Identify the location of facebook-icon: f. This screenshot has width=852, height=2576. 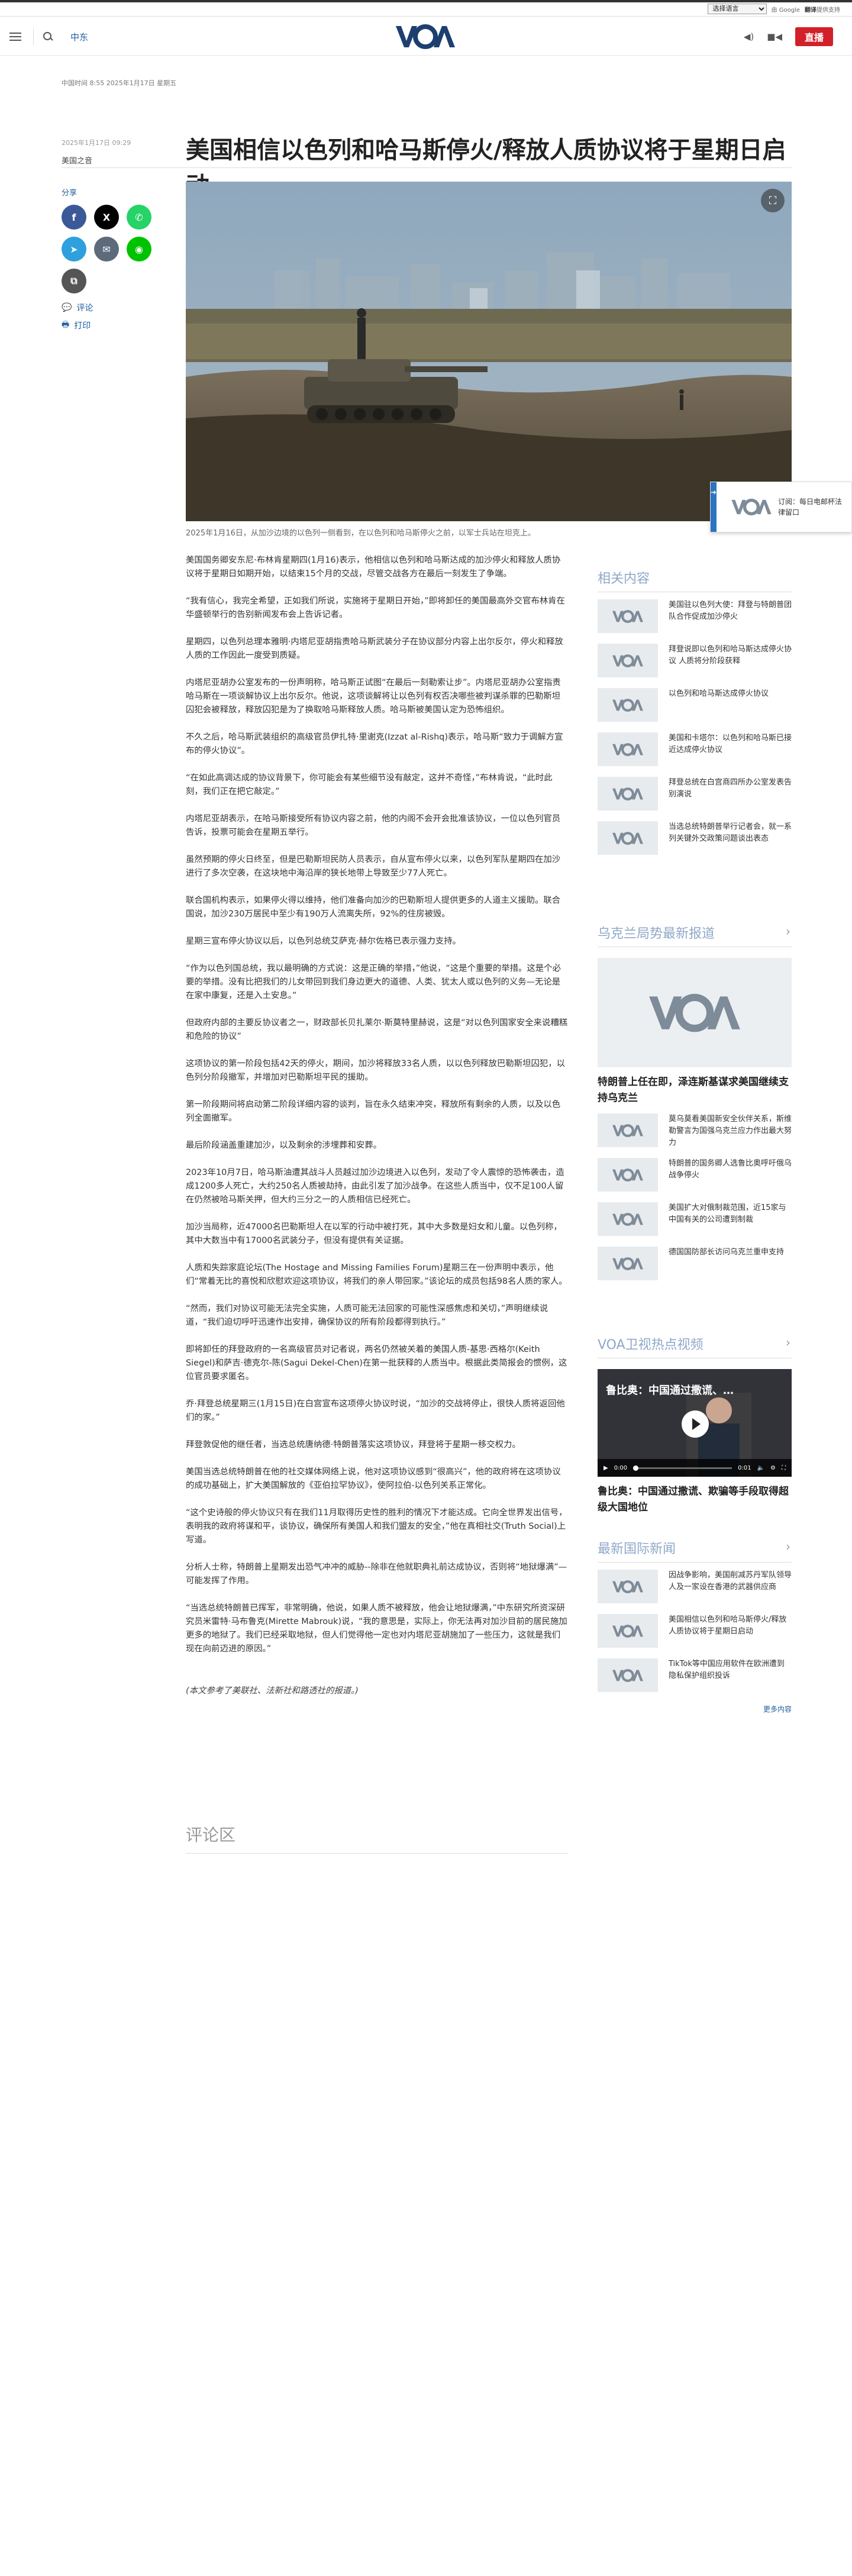
(74, 217).